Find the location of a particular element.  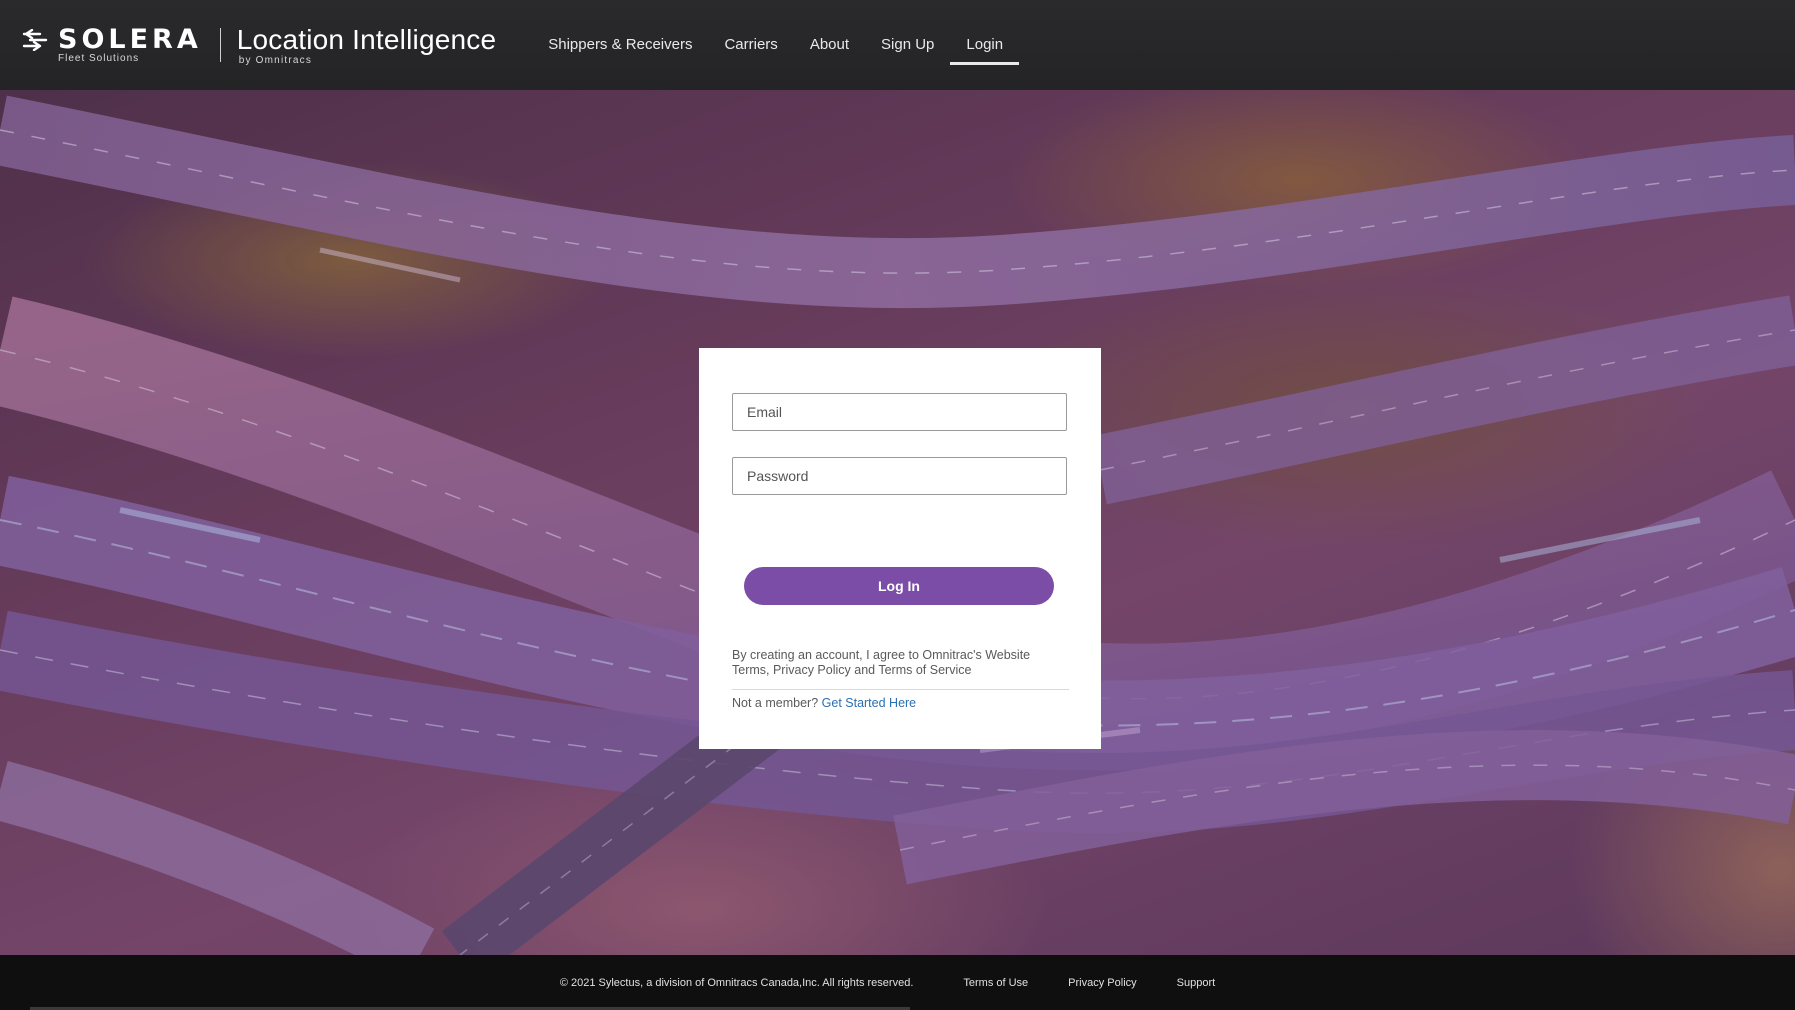

not-member-text: Not a member? is located at coordinates (775, 703).